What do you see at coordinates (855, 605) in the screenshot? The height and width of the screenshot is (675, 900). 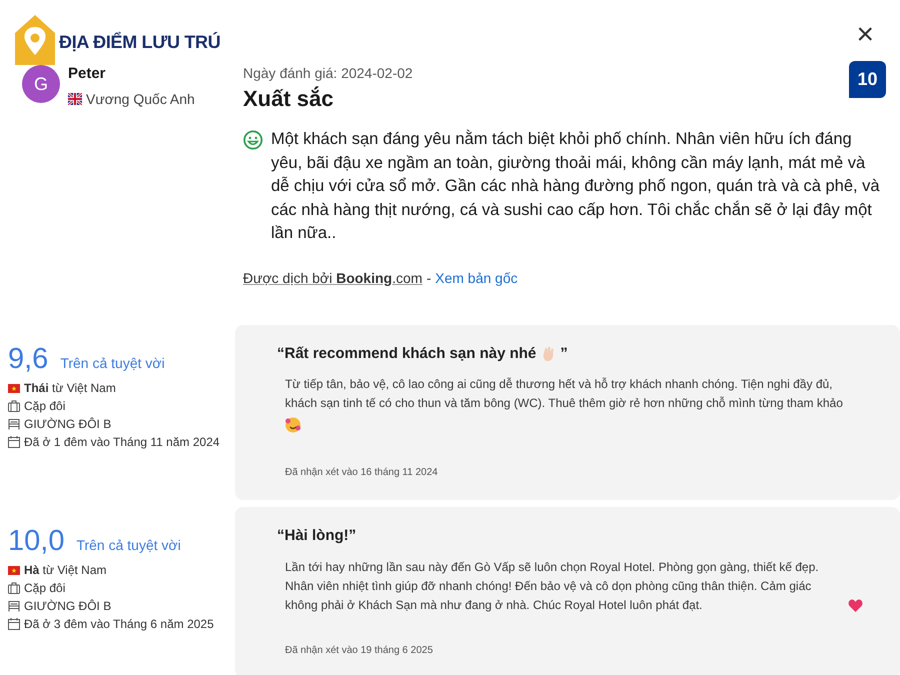 I see `heart-icon` at bounding box center [855, 605].